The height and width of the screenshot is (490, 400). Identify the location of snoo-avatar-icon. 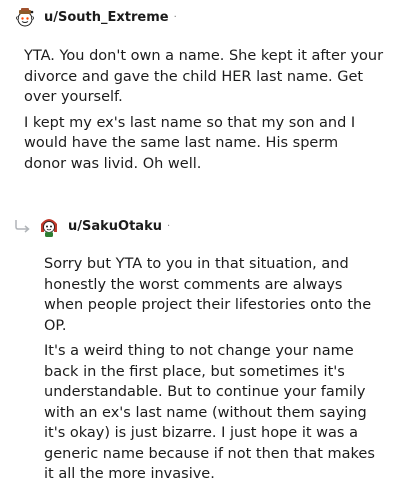
(25, 17).